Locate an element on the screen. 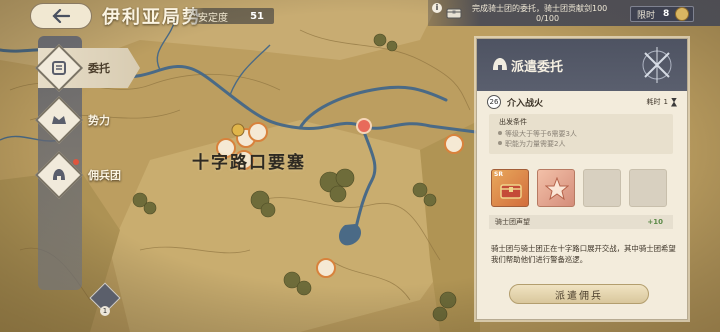  condition-item: 等级大于等于6需要3人 is located at coordinates (537, 134).